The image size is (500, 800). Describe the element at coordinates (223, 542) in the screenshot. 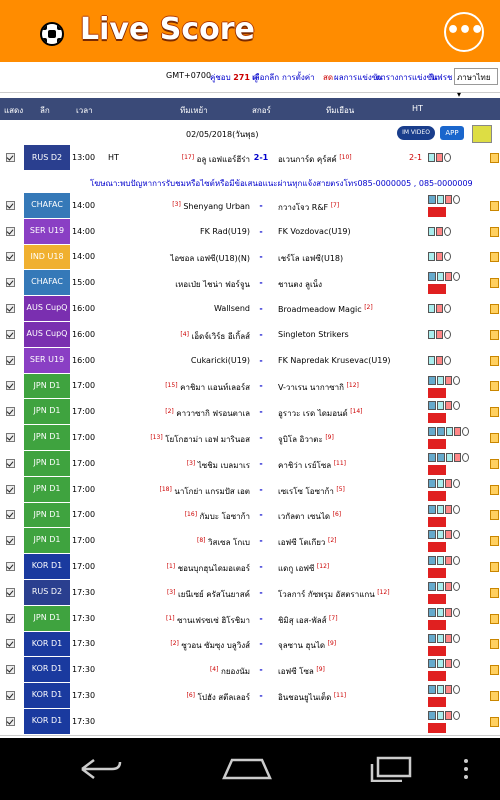

I see `home-team: [8] วิสเซล โกเบ` at that location.